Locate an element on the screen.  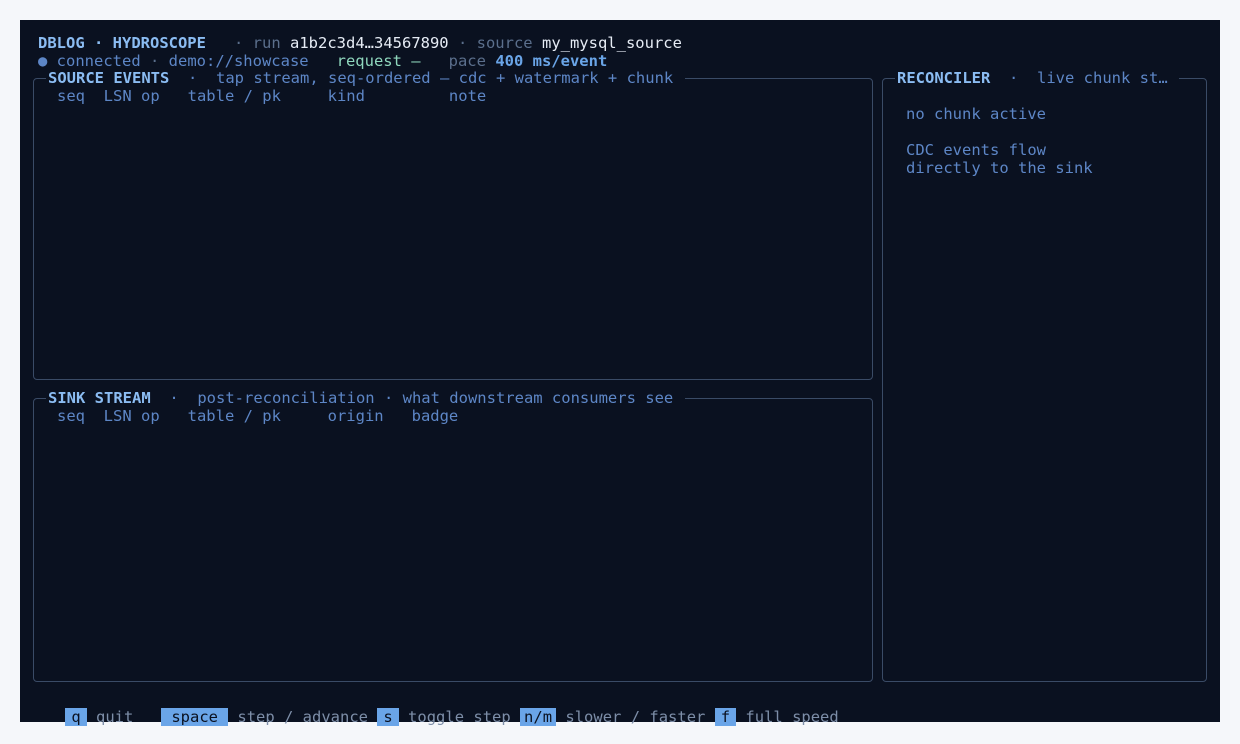
sink-stream-heading: SINK STREAM is located at coordinates (99, 398).